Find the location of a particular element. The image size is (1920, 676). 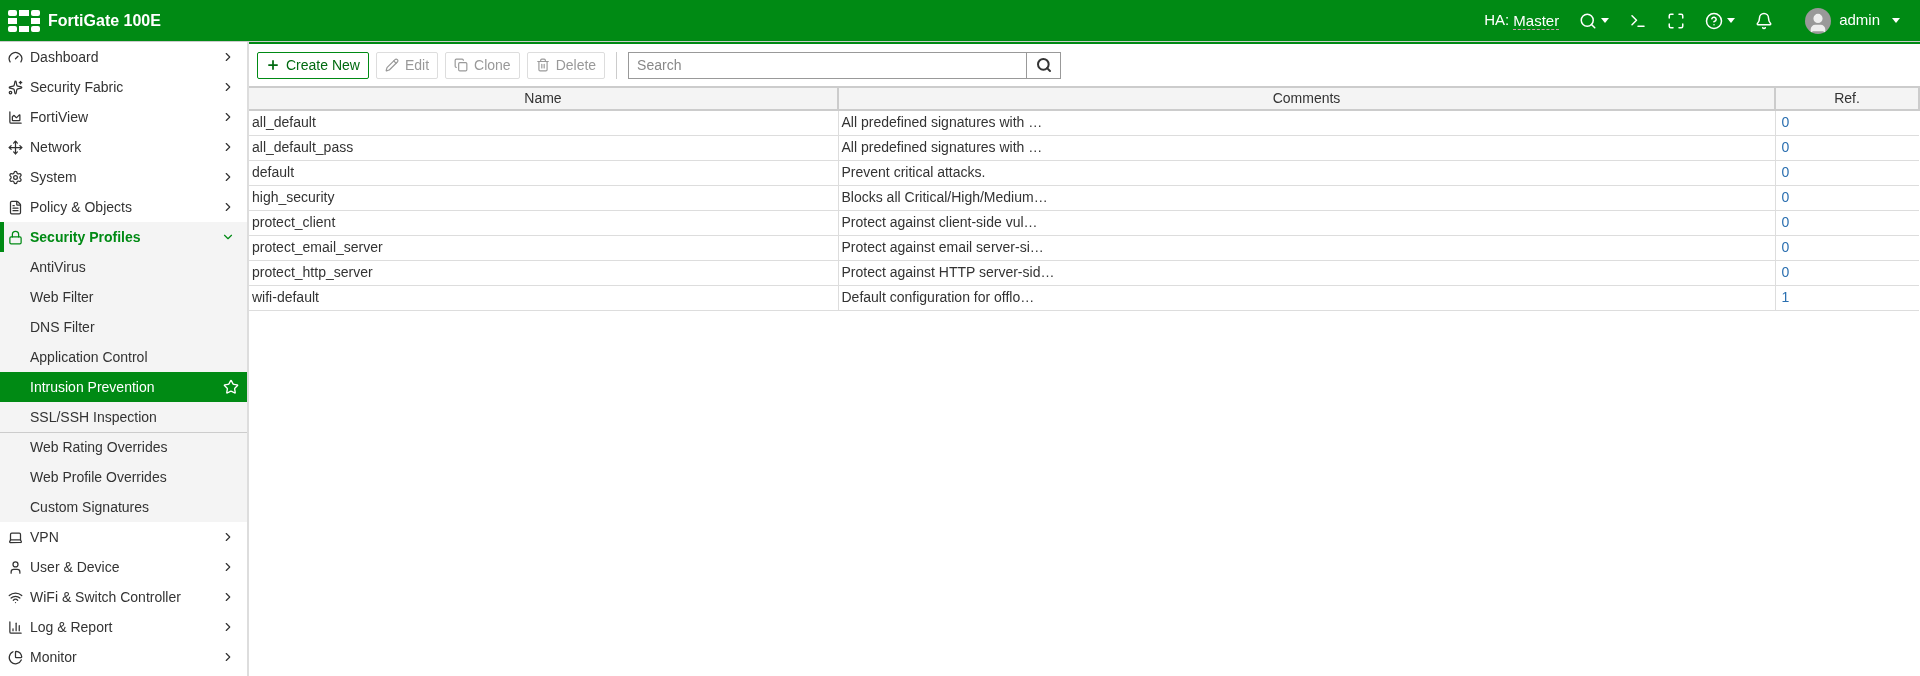

help-icon is located at coordinates (1714, 20).